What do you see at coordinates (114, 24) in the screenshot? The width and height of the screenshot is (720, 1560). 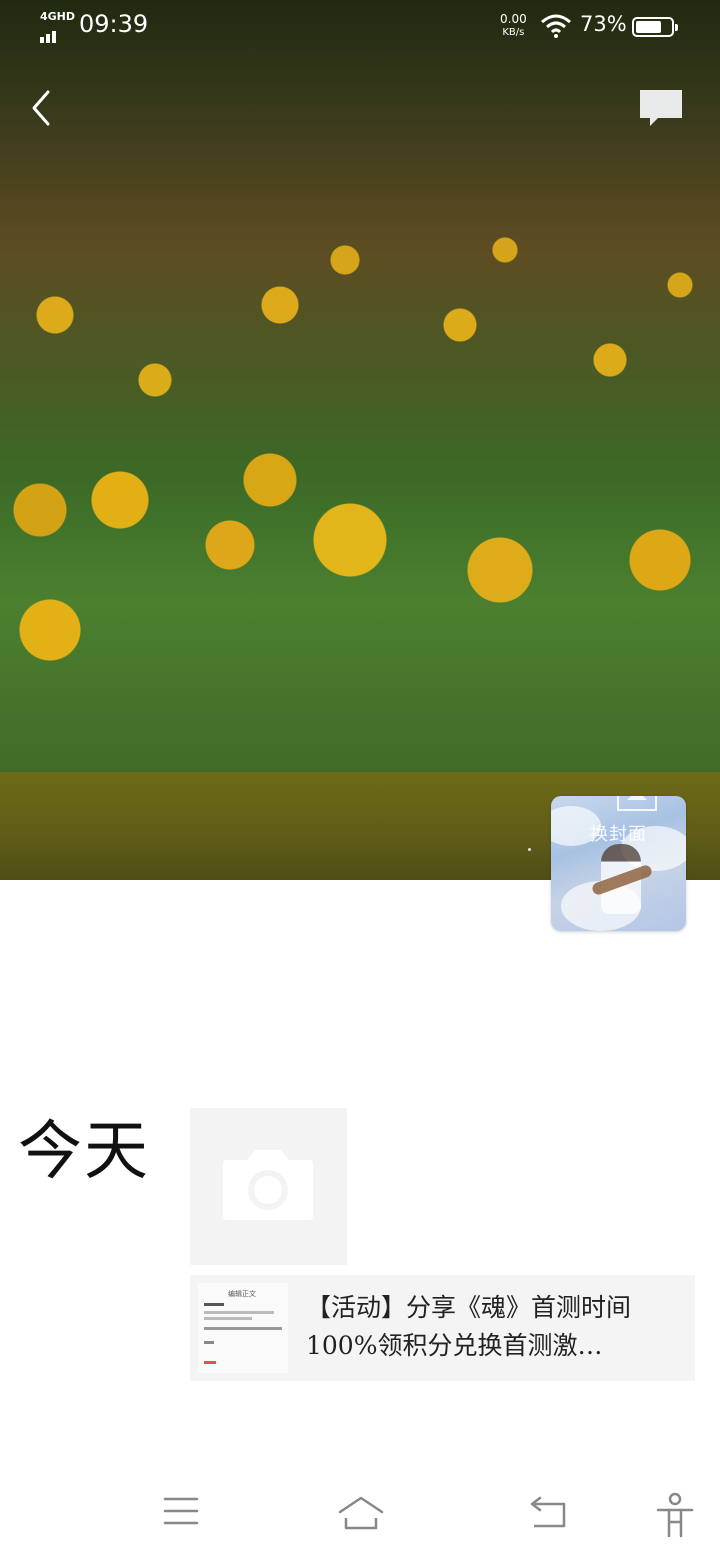 I see `clock: 09:39` at bounding box center [114, 24].